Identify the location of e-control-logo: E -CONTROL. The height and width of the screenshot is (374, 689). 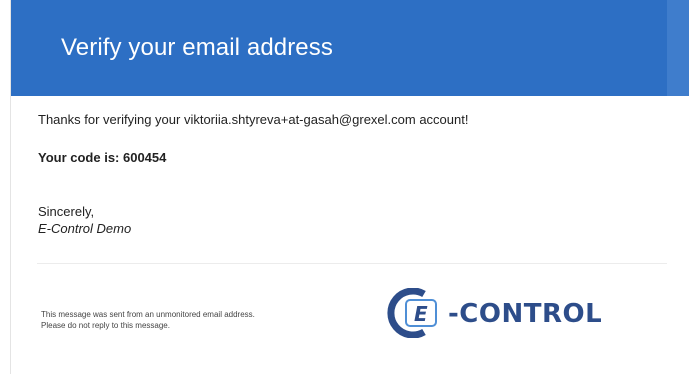
(494, 313).